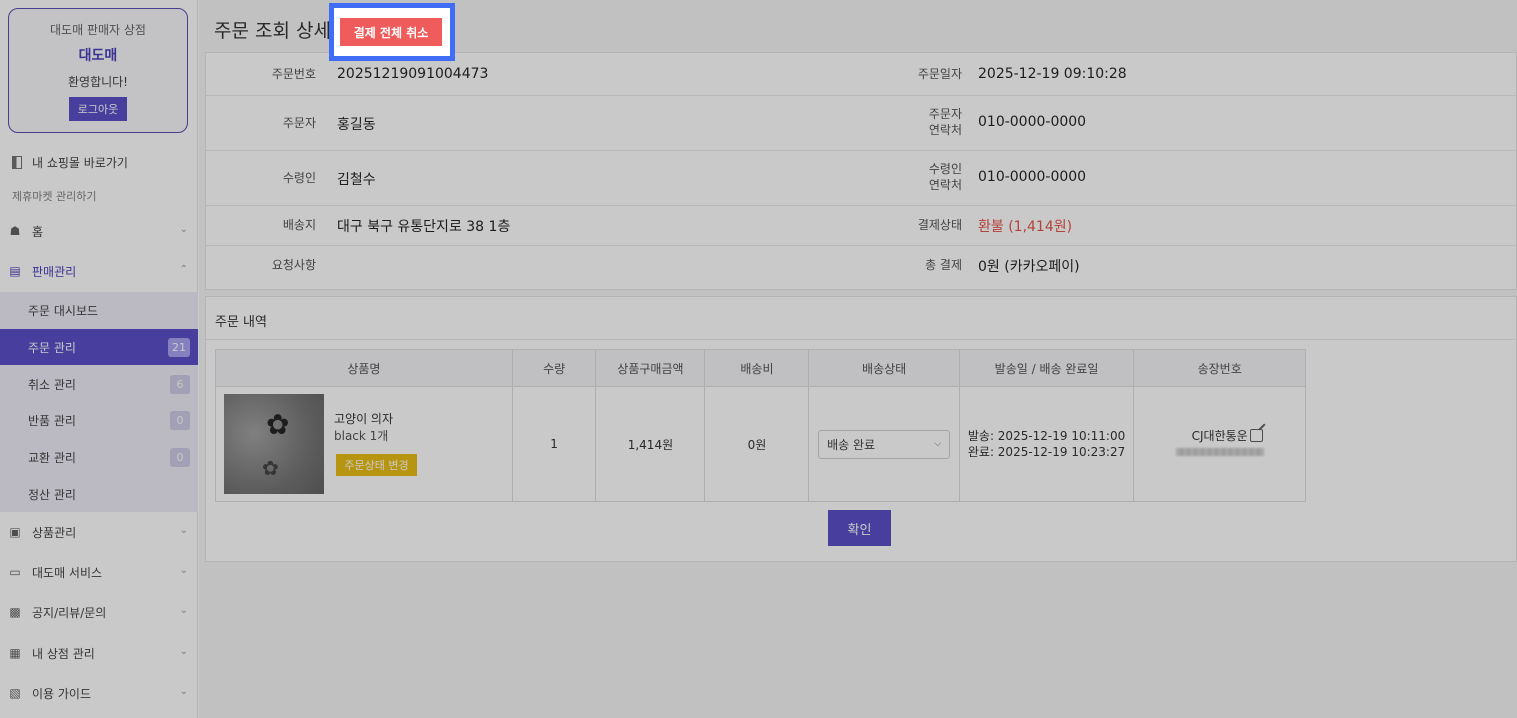 The height and width of the screenshot is (718, 1517). I want to click on invoice-cell: CJ대한통운, so click(1219, 444).